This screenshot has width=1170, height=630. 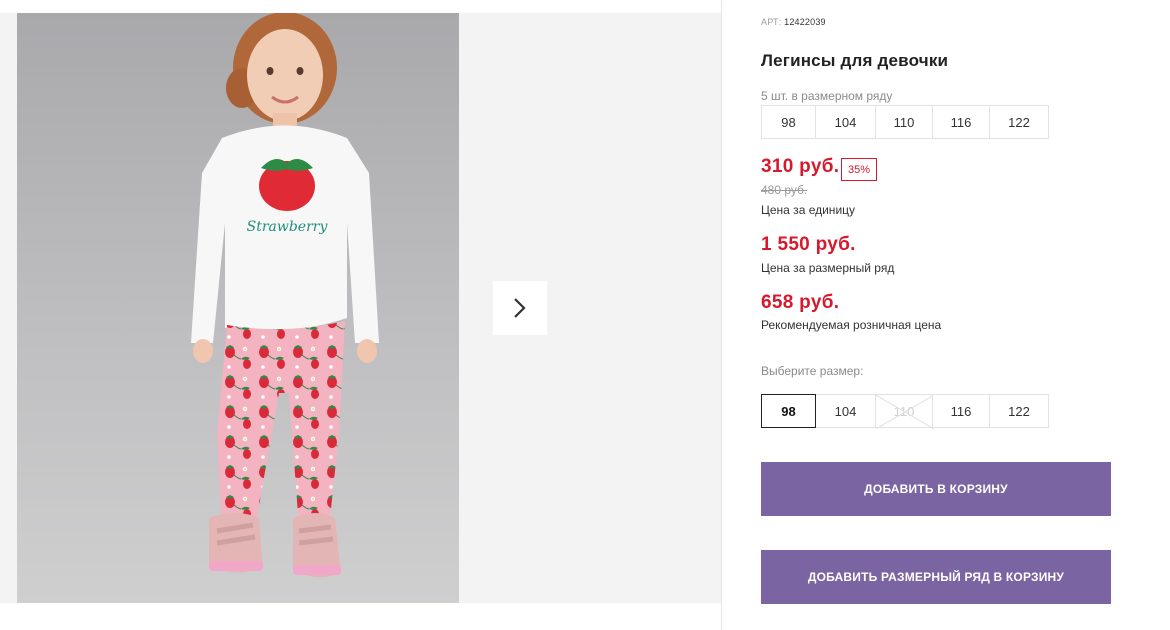 What do you see at coordinates (771, 22) in the screenshot?
I see `article-label: АРТ:` at bounding box center [771, 22].